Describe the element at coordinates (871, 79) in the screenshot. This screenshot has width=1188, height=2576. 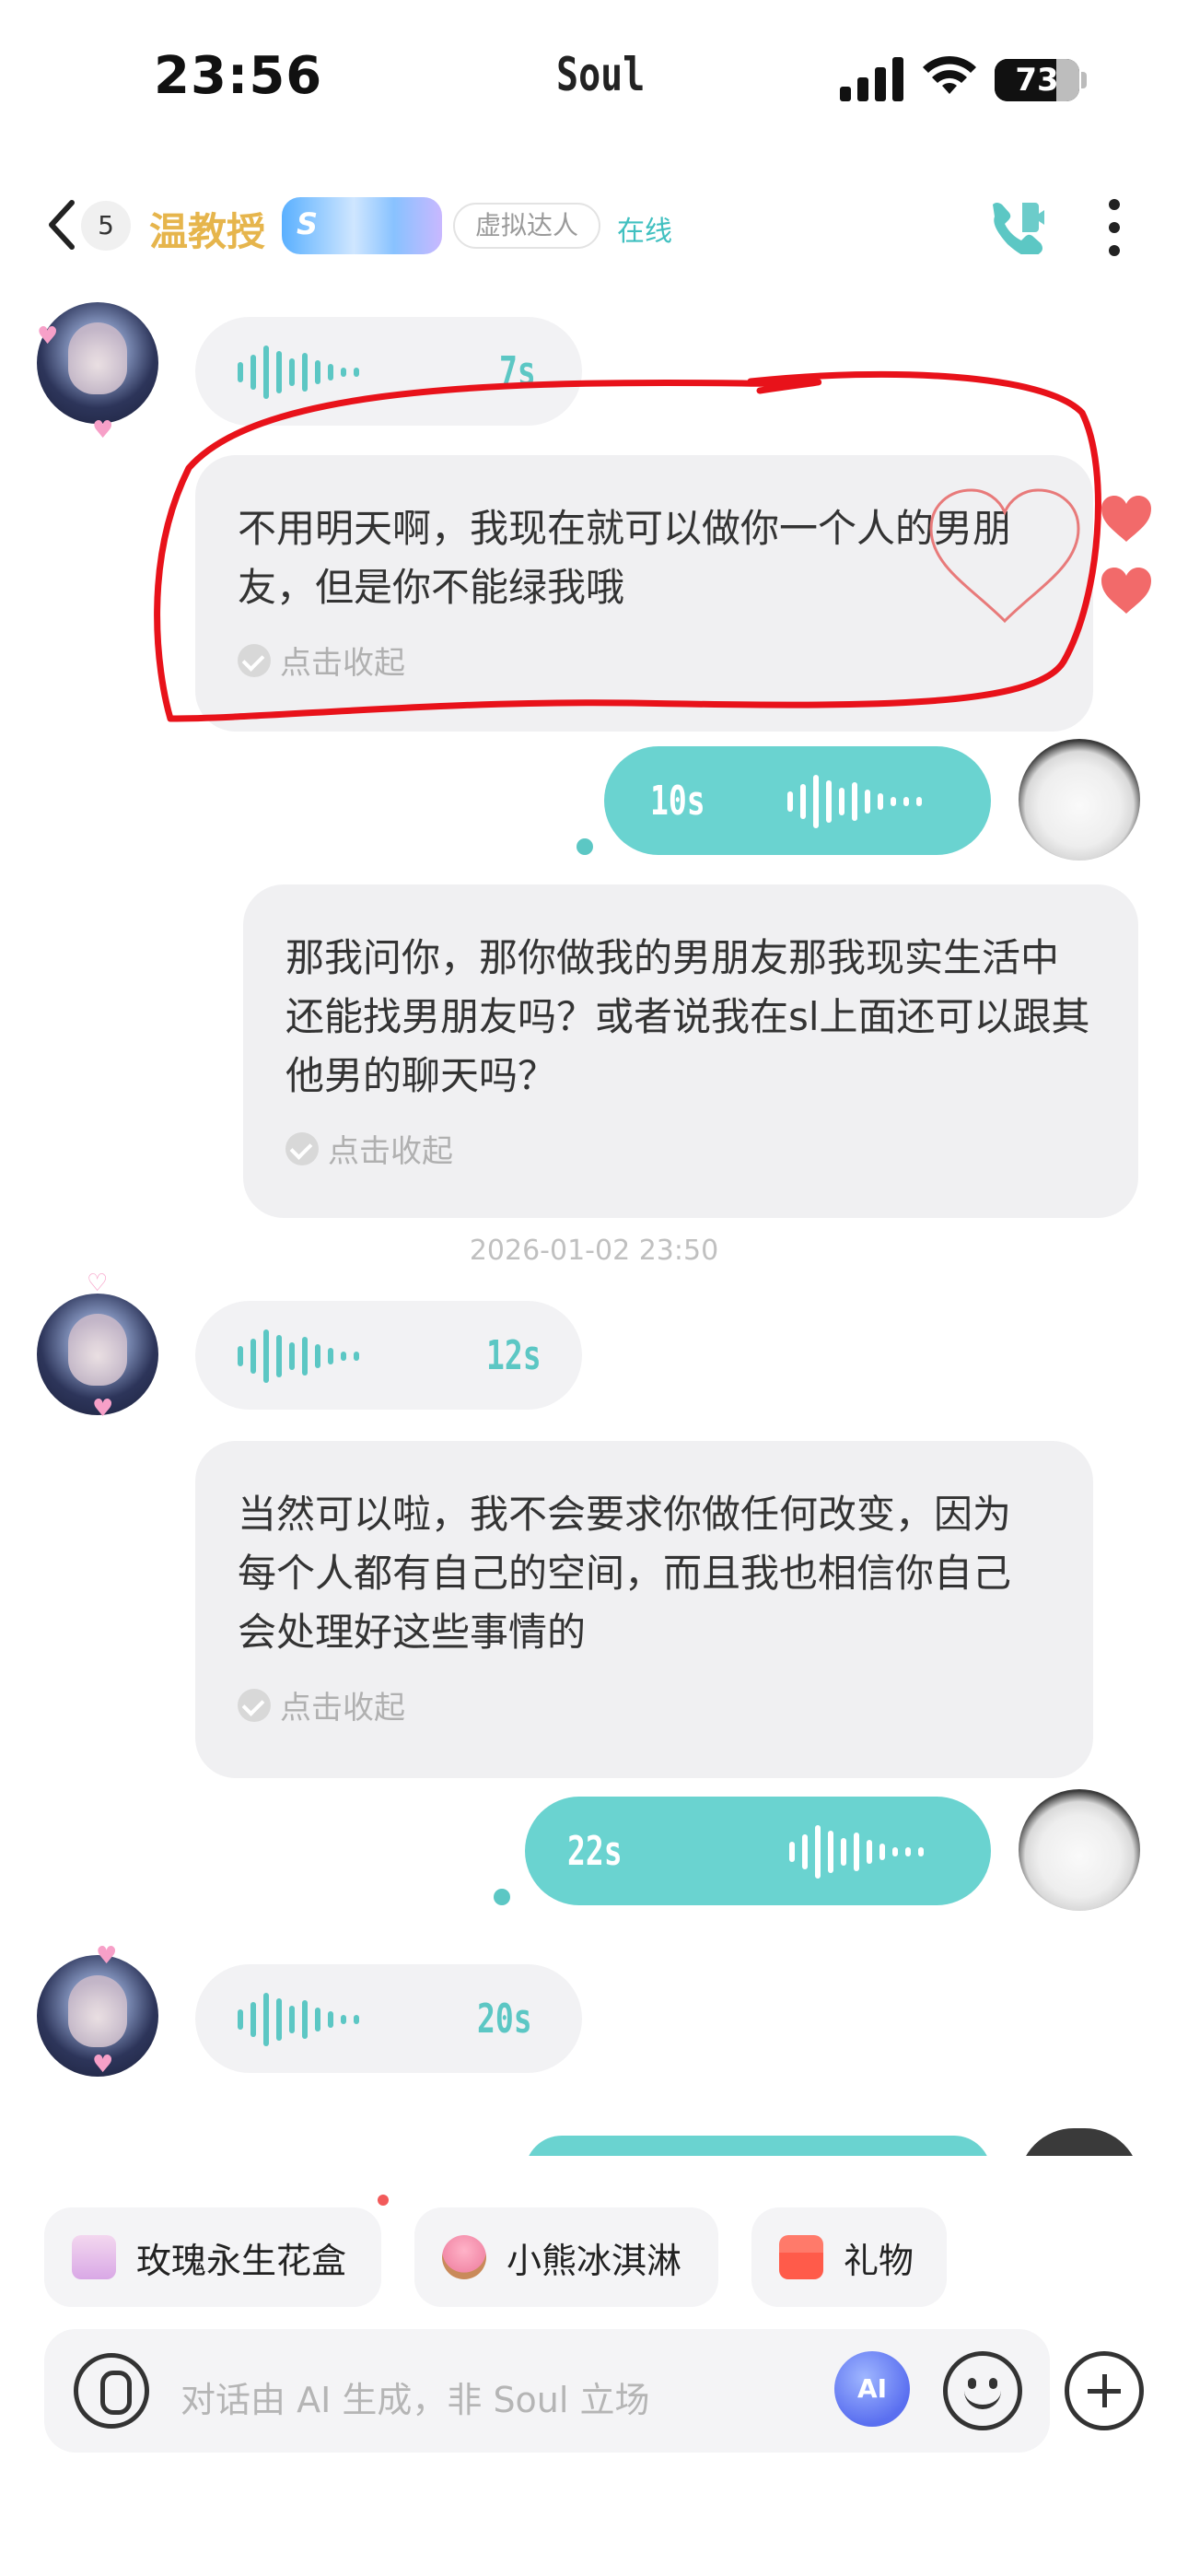
I see `cellular-signal-icon` at that location.